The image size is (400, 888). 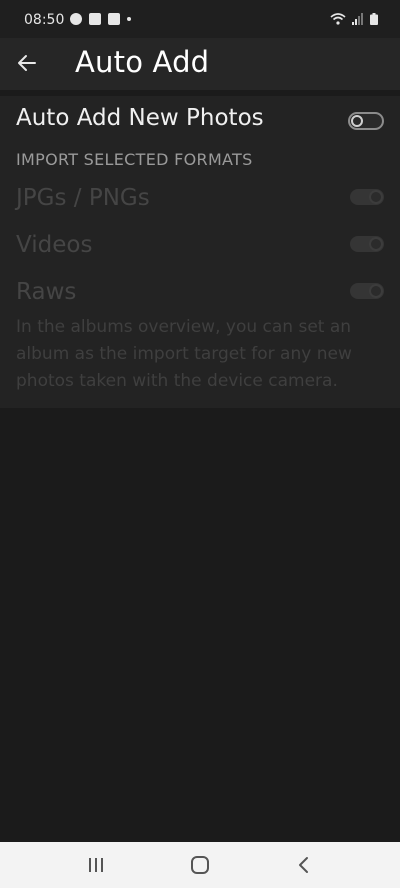 What do you see at coordinates (367, 291) in the screenshot?
I see `format-toggle-raws` at bounding box center [367, 291].